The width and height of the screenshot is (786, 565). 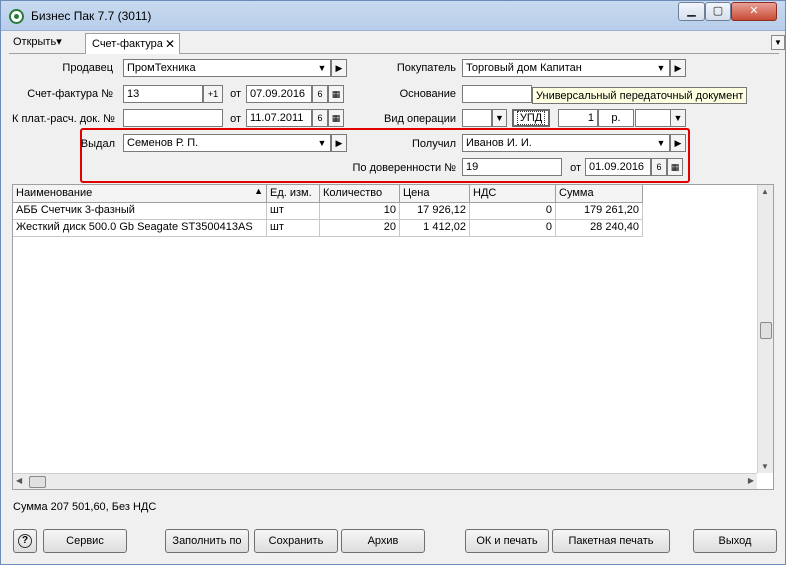 I want to click on tab-invoice-label: Счет-фактура, so click(x=127, y=44).